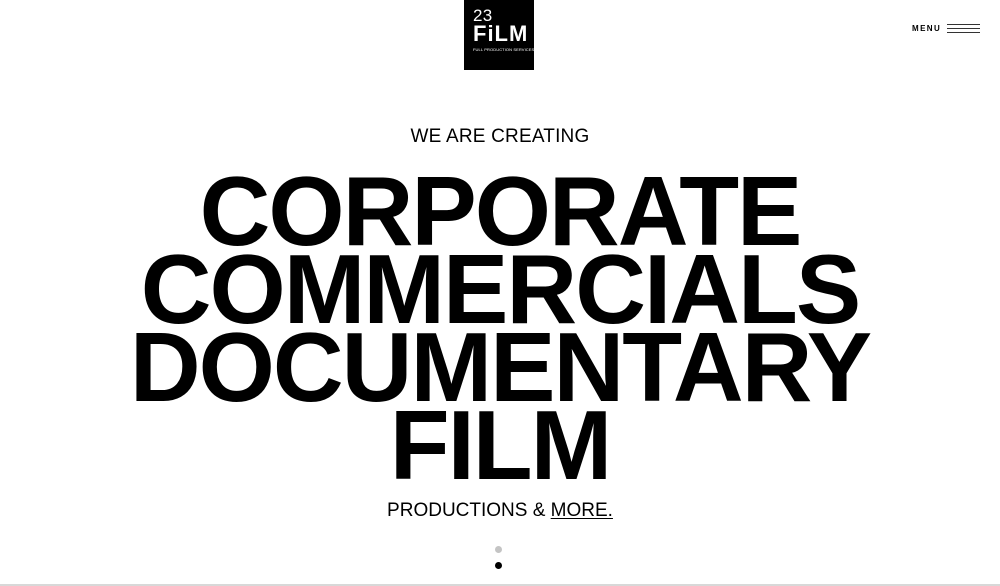 This screenshot has width=1000, height=586. What do you see at coordinates (946, 29) in the screenshot?
I see `menu-button: MENU` at bounding box center [946, 29].